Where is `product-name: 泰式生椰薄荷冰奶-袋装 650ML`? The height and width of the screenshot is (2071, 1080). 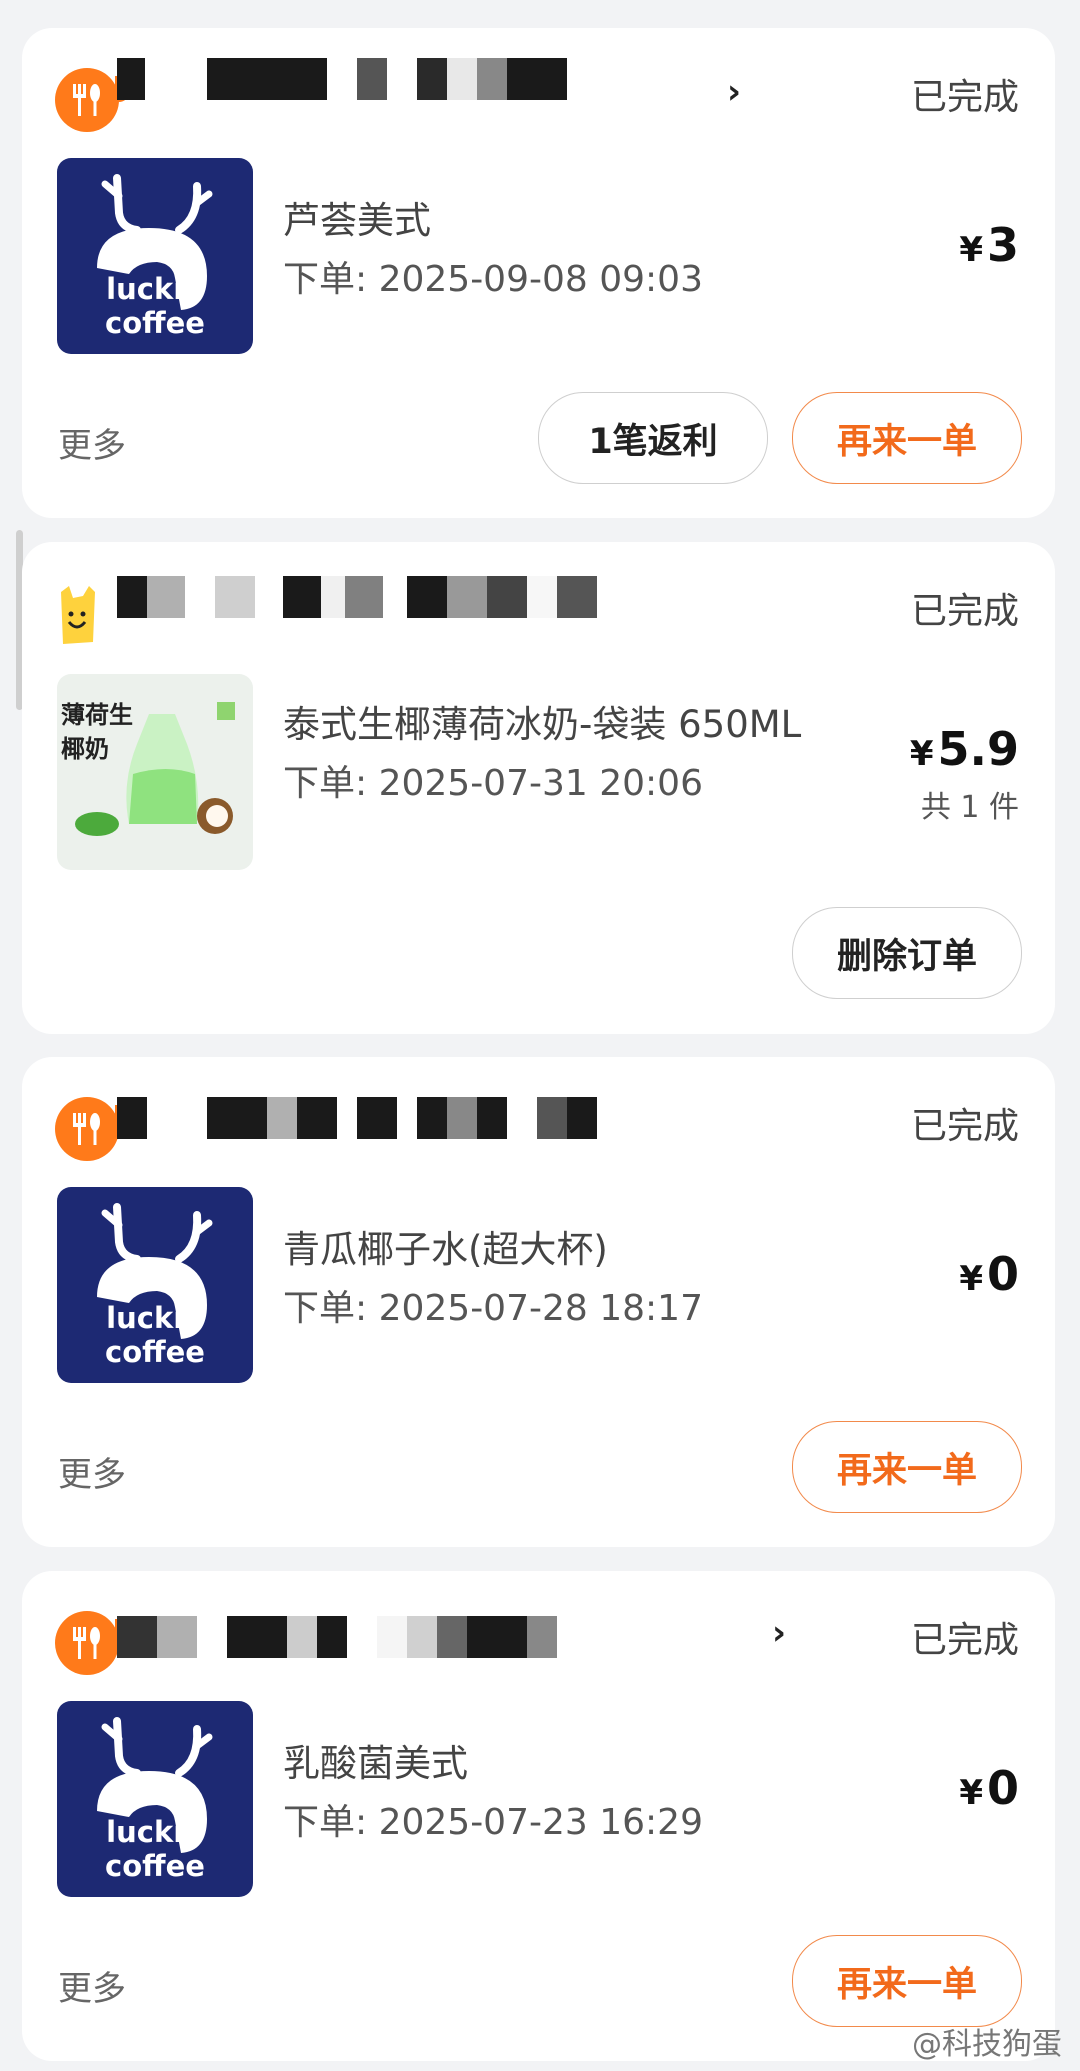
product-name: 泰式生椰薄荷冰奶-袋装 650ML is located at coordinates (542, 721).